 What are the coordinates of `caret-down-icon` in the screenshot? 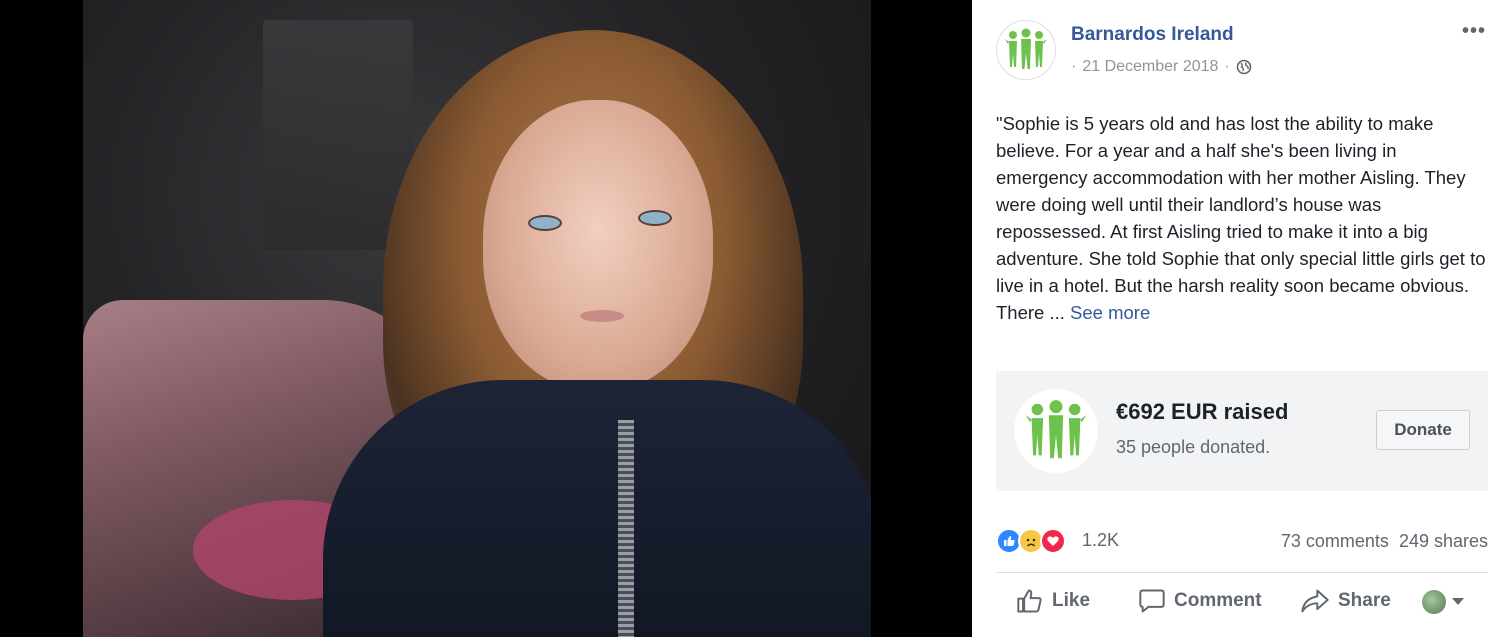 It's located at (1458, 601).